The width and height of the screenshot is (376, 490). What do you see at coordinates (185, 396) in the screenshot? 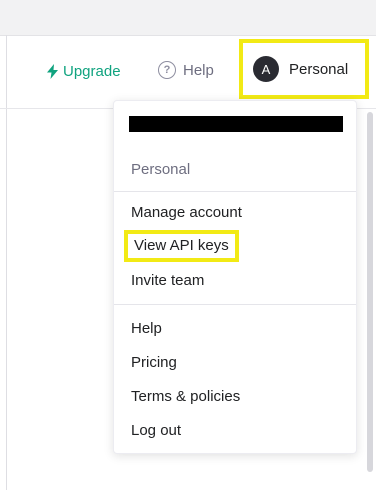
I see `menu-item-terms-policies: Terms & policies` at bounding box center [185, 396].